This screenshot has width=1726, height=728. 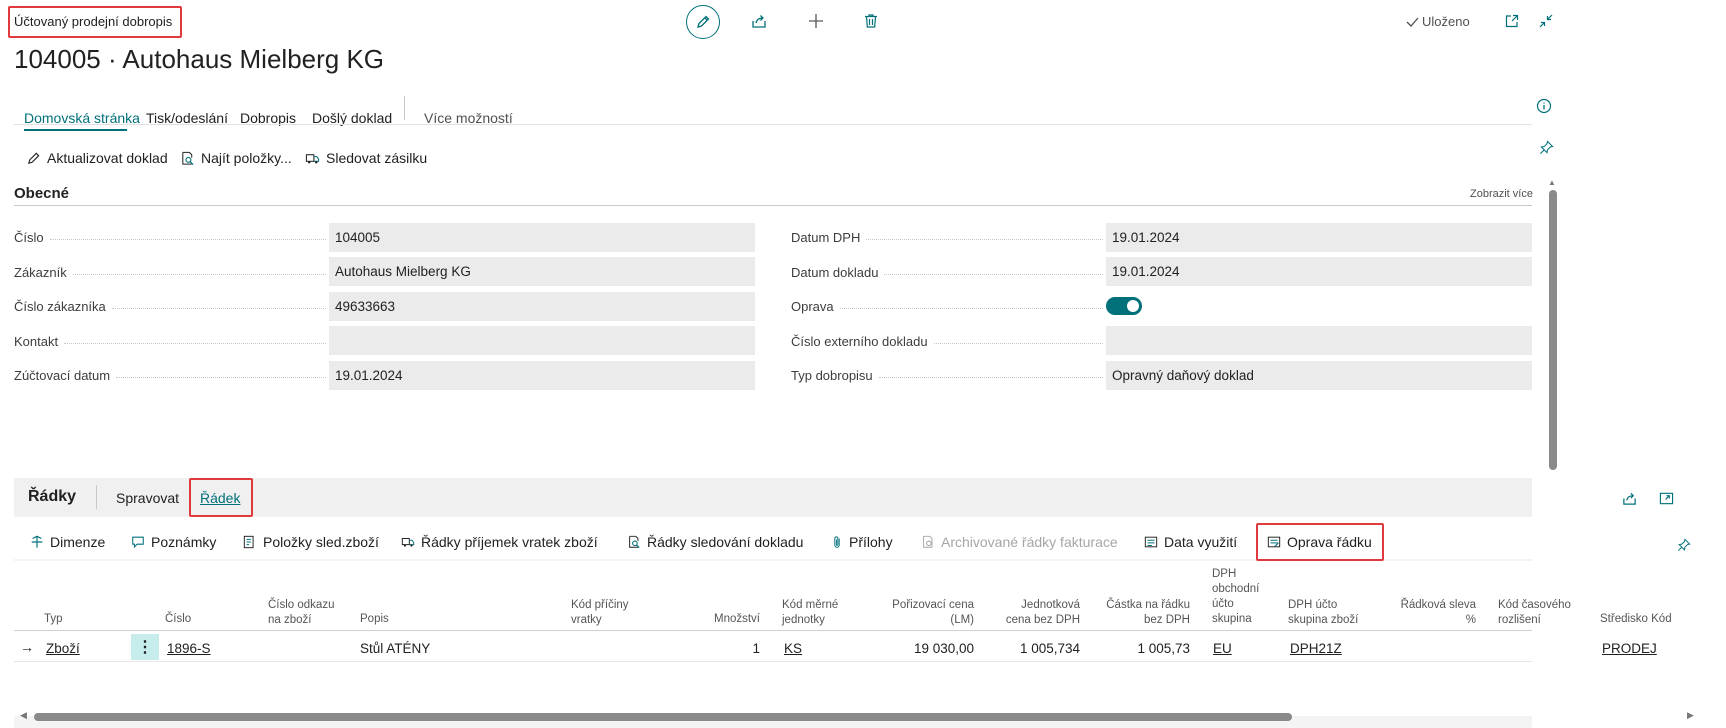 I want to click on horizontal-scroll-left: ◀, so click(x=23, y=715).